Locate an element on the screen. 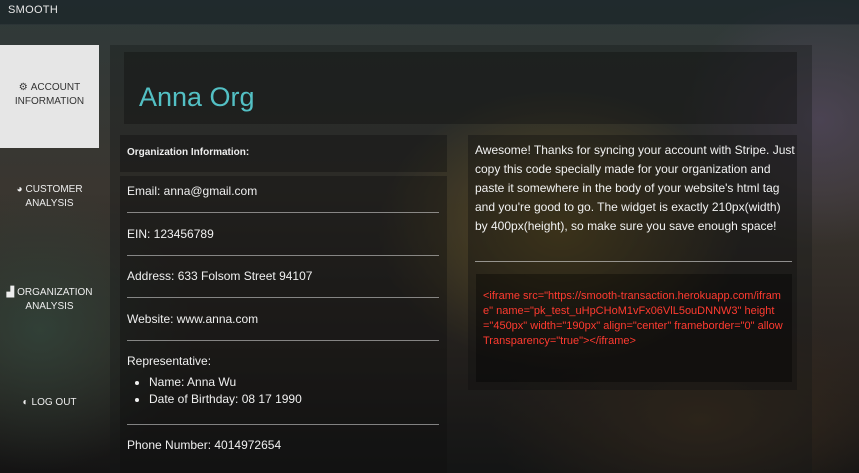 Image resolution: width=859 pixels, height=473 pixels. gear-icon: ⚙ is located at coordinates (23, 87).